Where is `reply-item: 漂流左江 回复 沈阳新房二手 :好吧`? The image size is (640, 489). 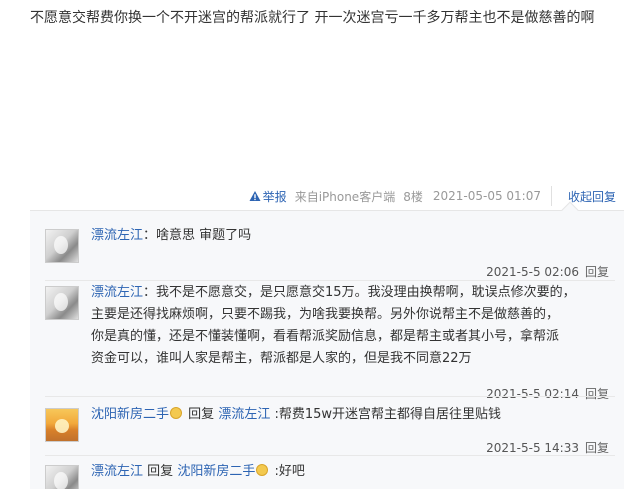 reply-item: 漂流左江 回复 沈阳新房二手 :好吧 is located at coordinates (330, 475).